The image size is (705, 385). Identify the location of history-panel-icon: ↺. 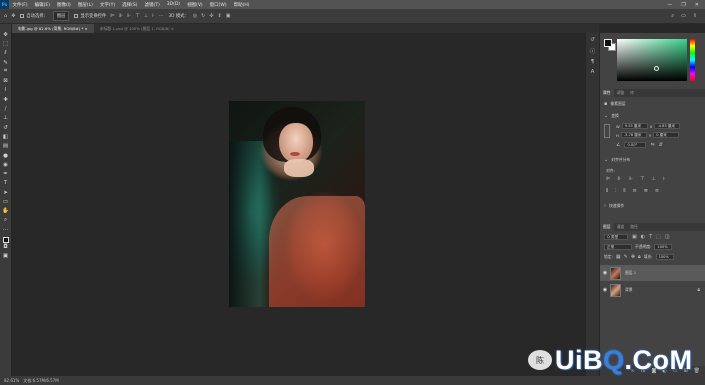
(592, 40).